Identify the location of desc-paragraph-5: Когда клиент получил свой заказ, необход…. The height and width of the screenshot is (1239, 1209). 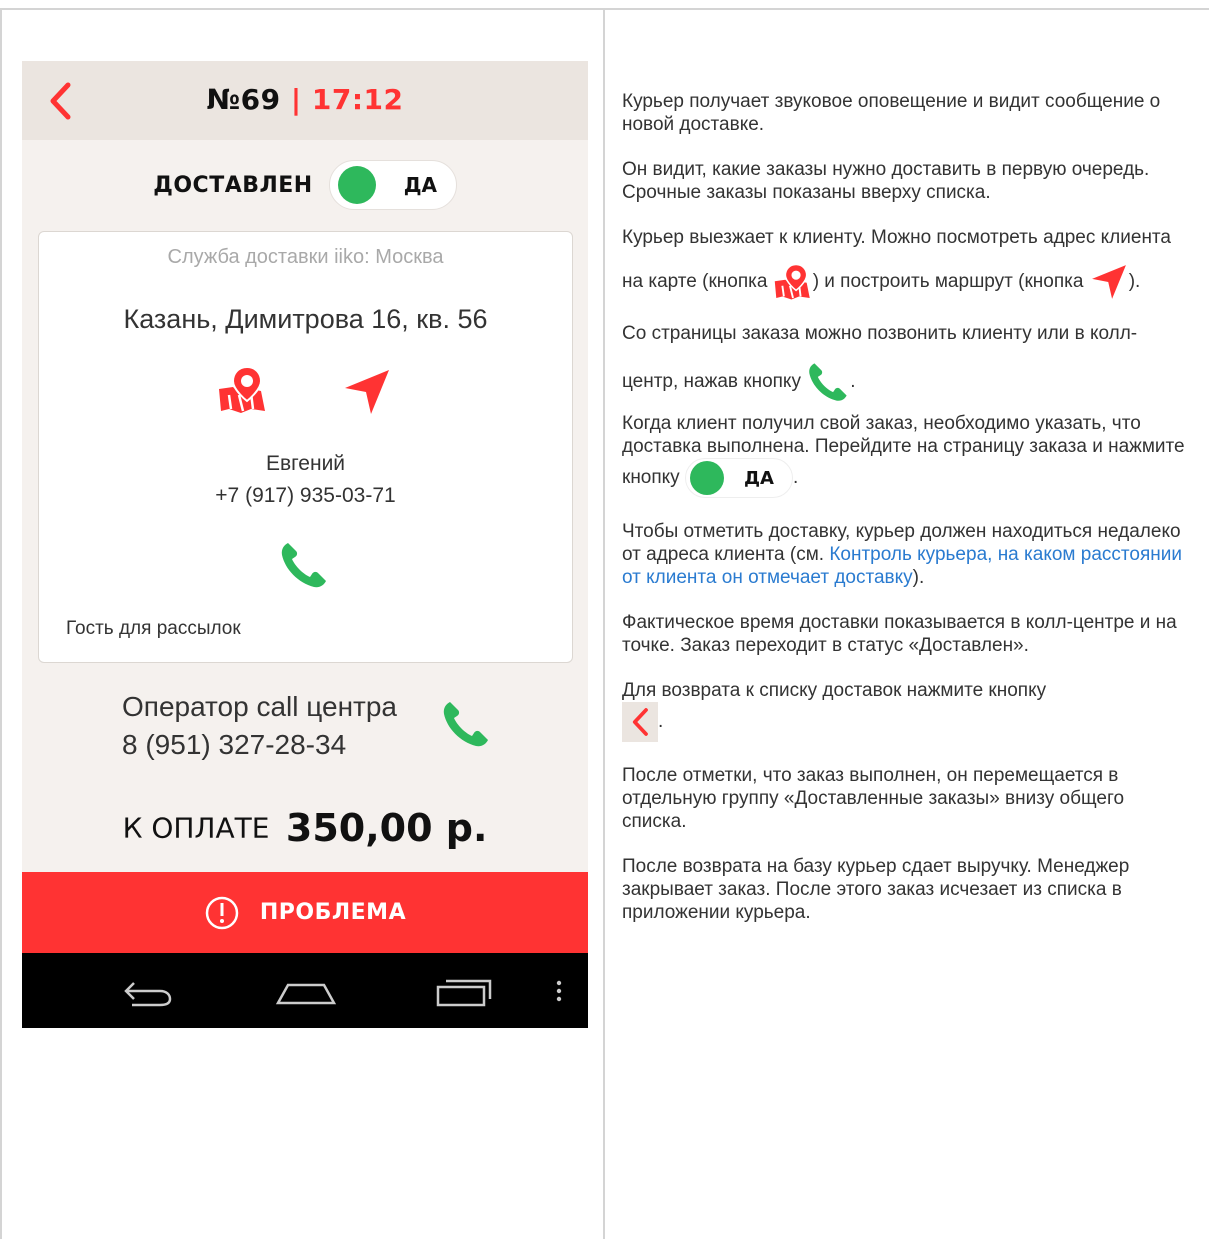
(907, 455).